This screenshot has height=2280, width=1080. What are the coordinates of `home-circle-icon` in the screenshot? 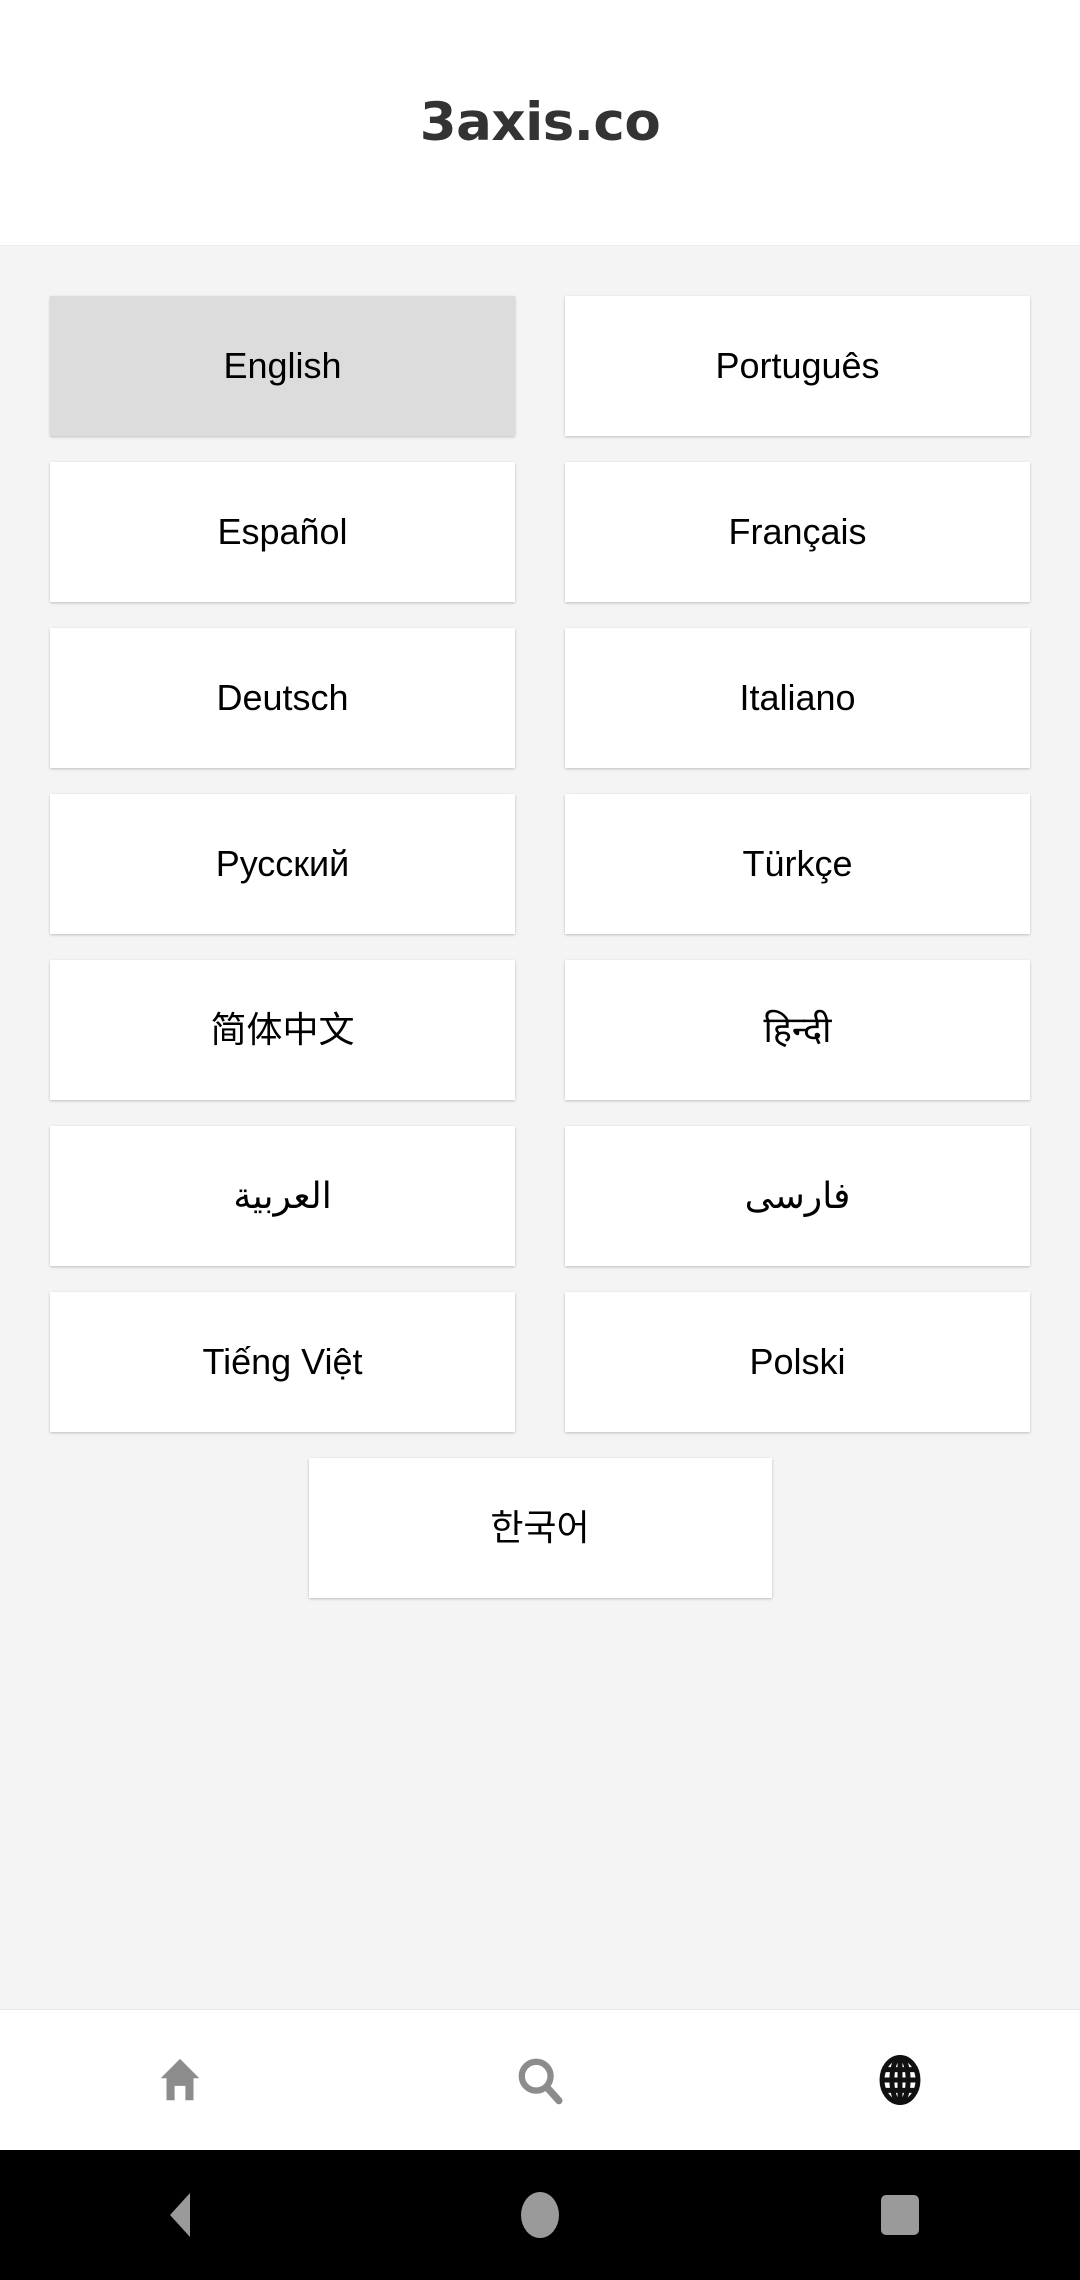 It's located at (540, 2215).